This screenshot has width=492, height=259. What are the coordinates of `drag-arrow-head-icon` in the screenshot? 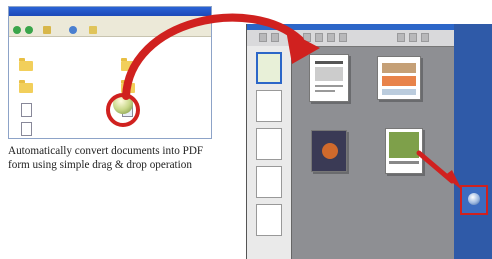 It's located at (303, 47).